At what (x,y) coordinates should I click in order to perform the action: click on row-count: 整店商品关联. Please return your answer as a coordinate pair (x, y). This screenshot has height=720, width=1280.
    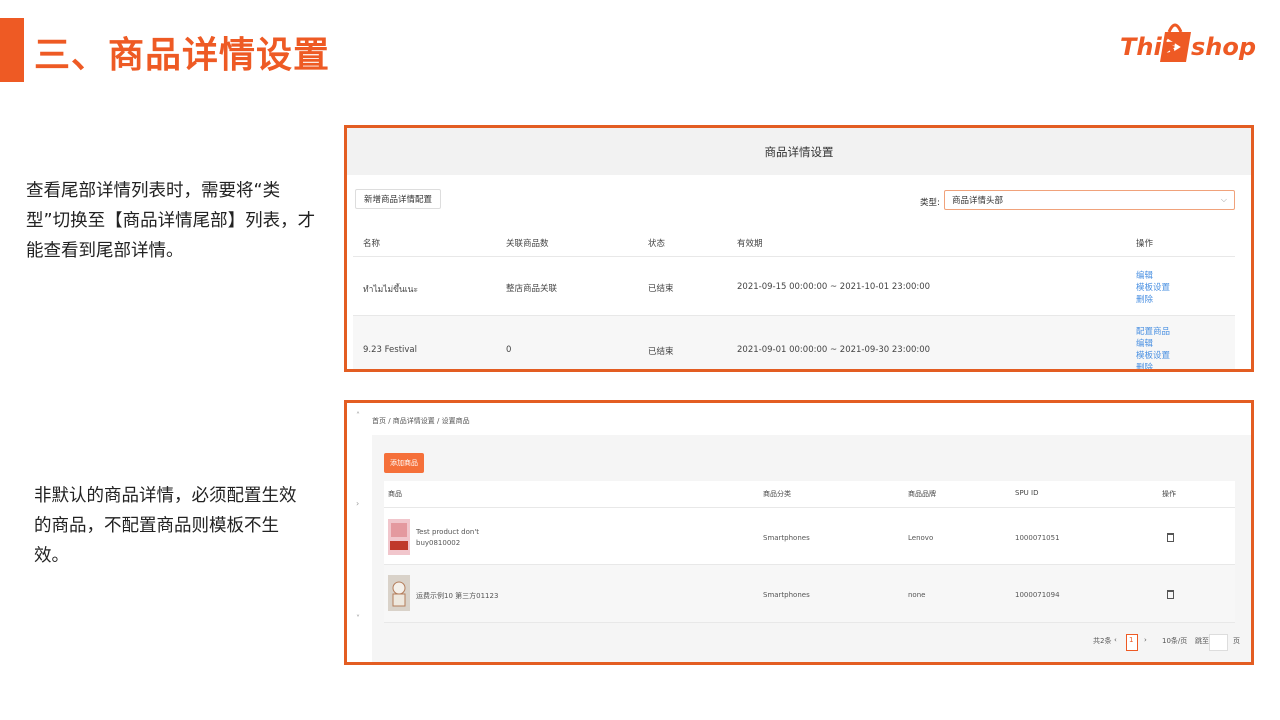
    Looking at the image, I should click on (532, 289).